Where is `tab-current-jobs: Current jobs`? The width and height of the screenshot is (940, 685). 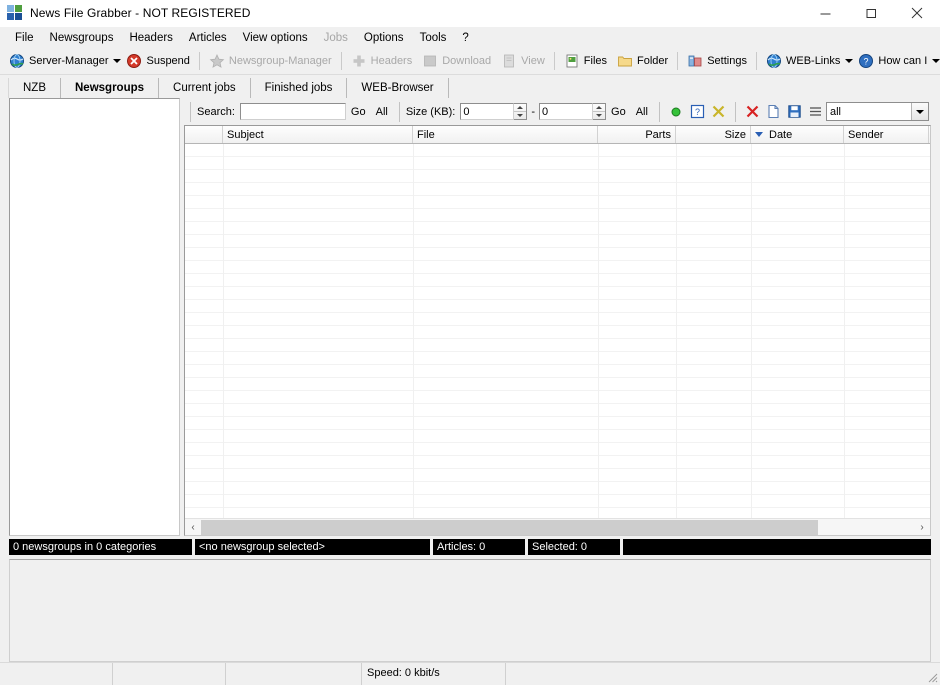
tab-current-jobs: Current jobs is located at coordinates (205, 88).